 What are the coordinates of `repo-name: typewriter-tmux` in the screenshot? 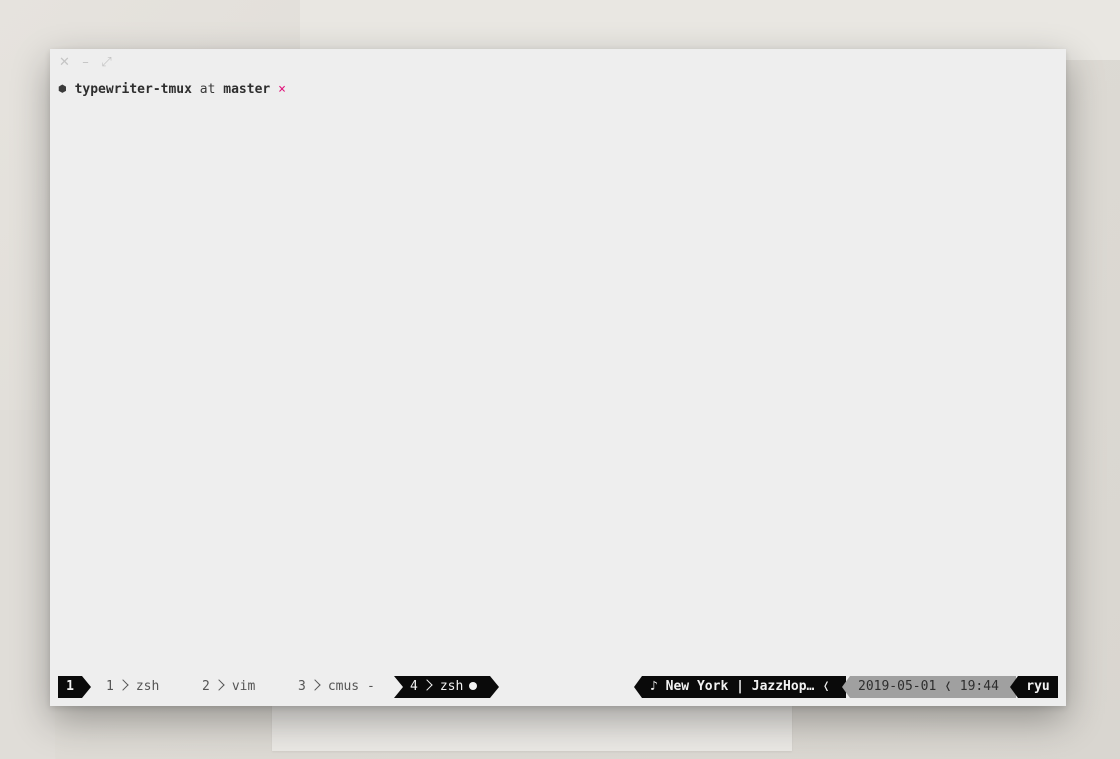 It's located at (133, 89).